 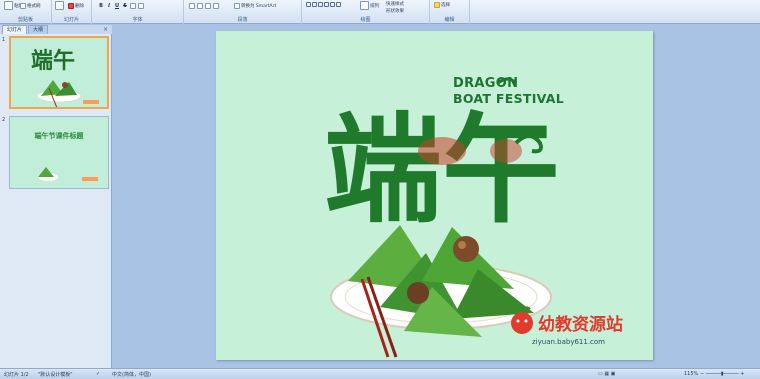 I want to click on slide-thumbnail-2: 端午节课件标题, so click(x=59, y=152).